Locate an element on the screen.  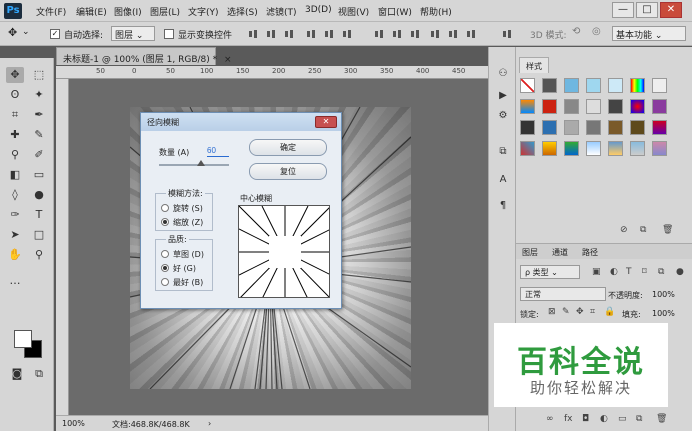
method-zoom-radio is located at coordinates (165, 222).